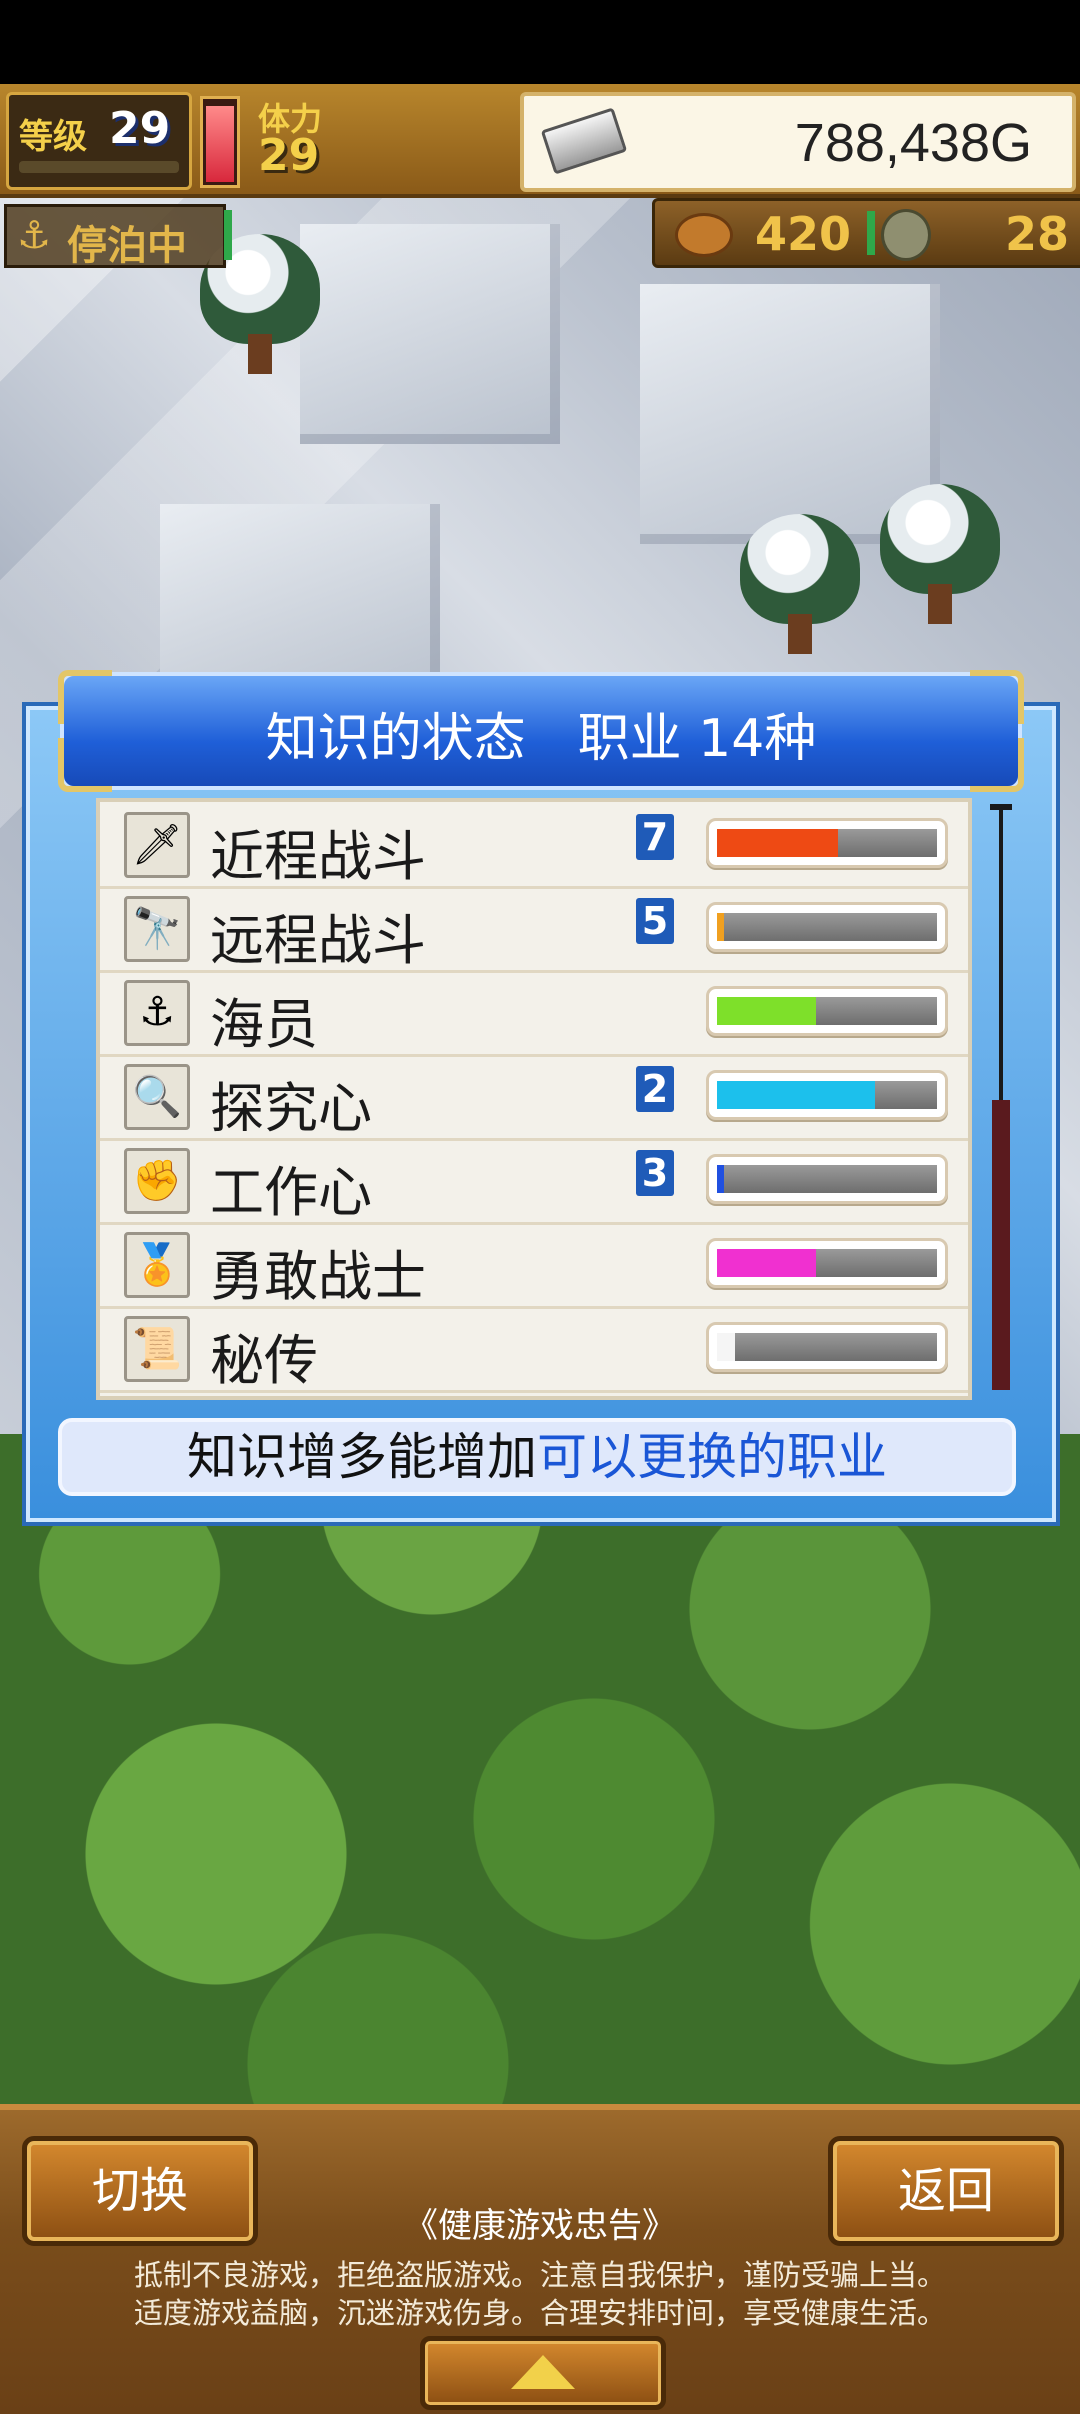 The image size is (1080, 2414). I want to click on dock-status-label: 停泊中, so click(127, 246).